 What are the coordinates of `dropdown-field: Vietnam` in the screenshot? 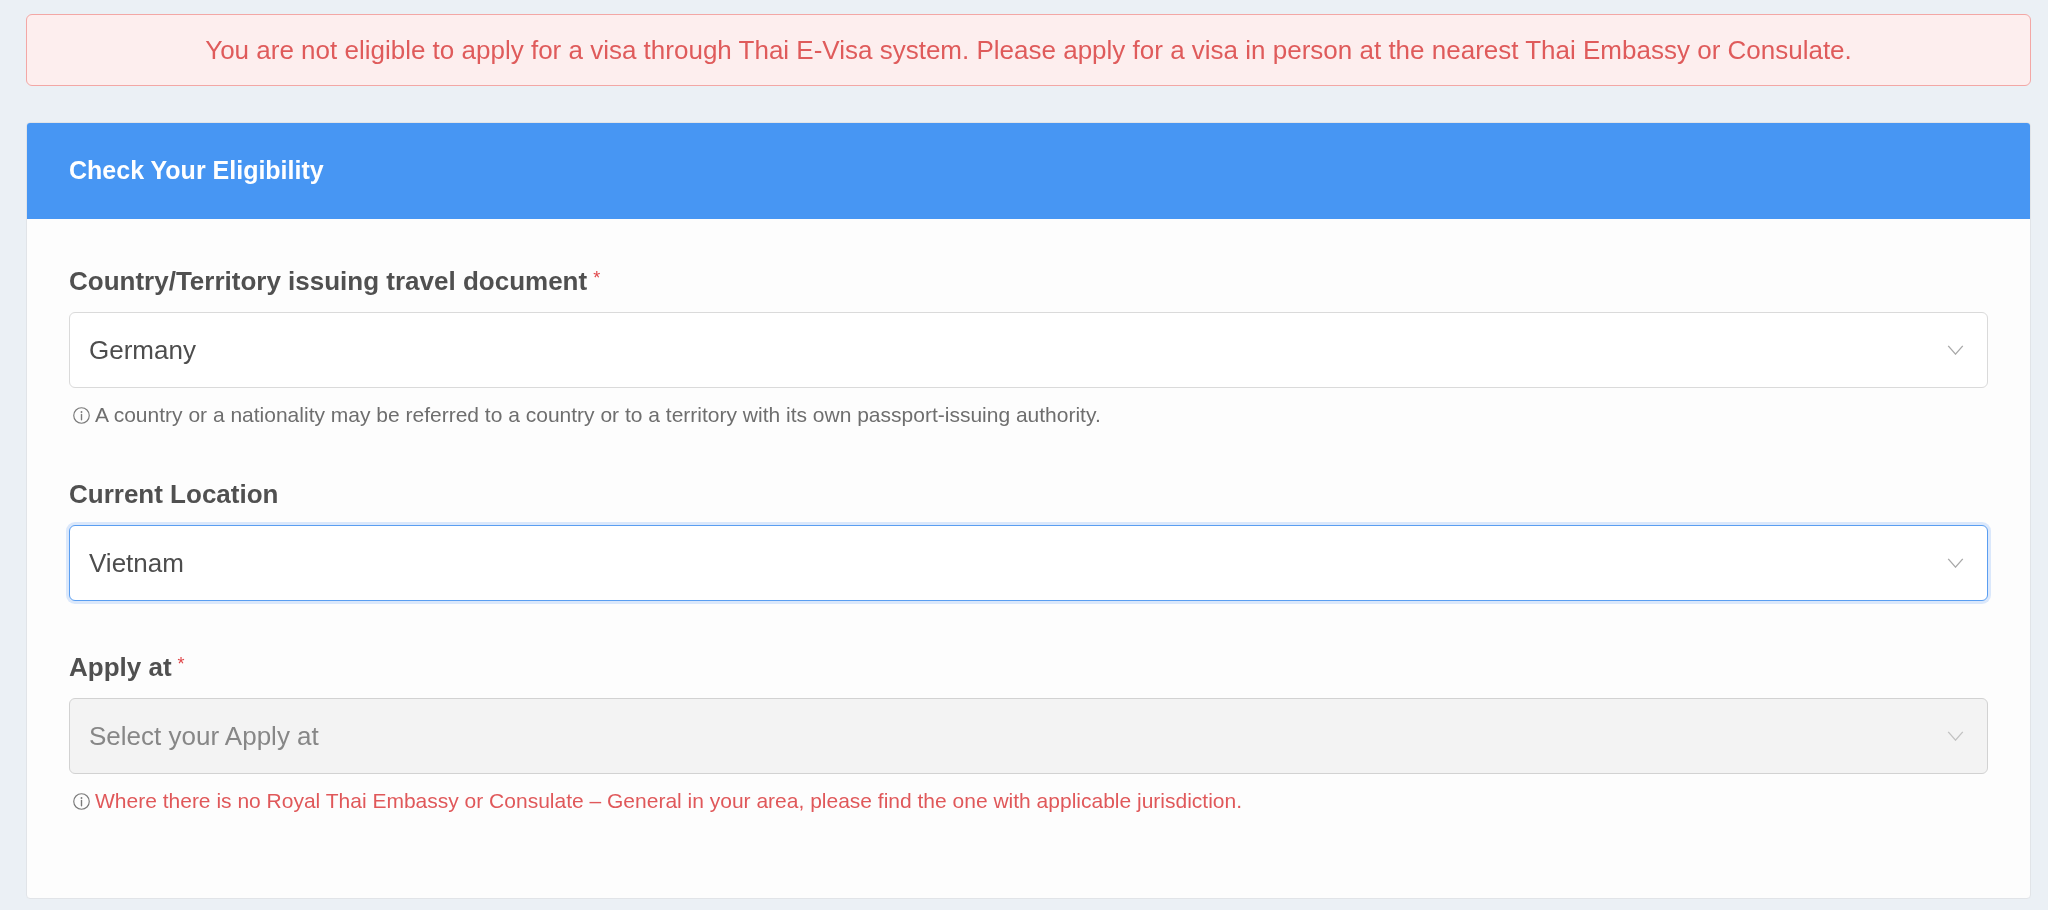 It's located at (1028, 563).